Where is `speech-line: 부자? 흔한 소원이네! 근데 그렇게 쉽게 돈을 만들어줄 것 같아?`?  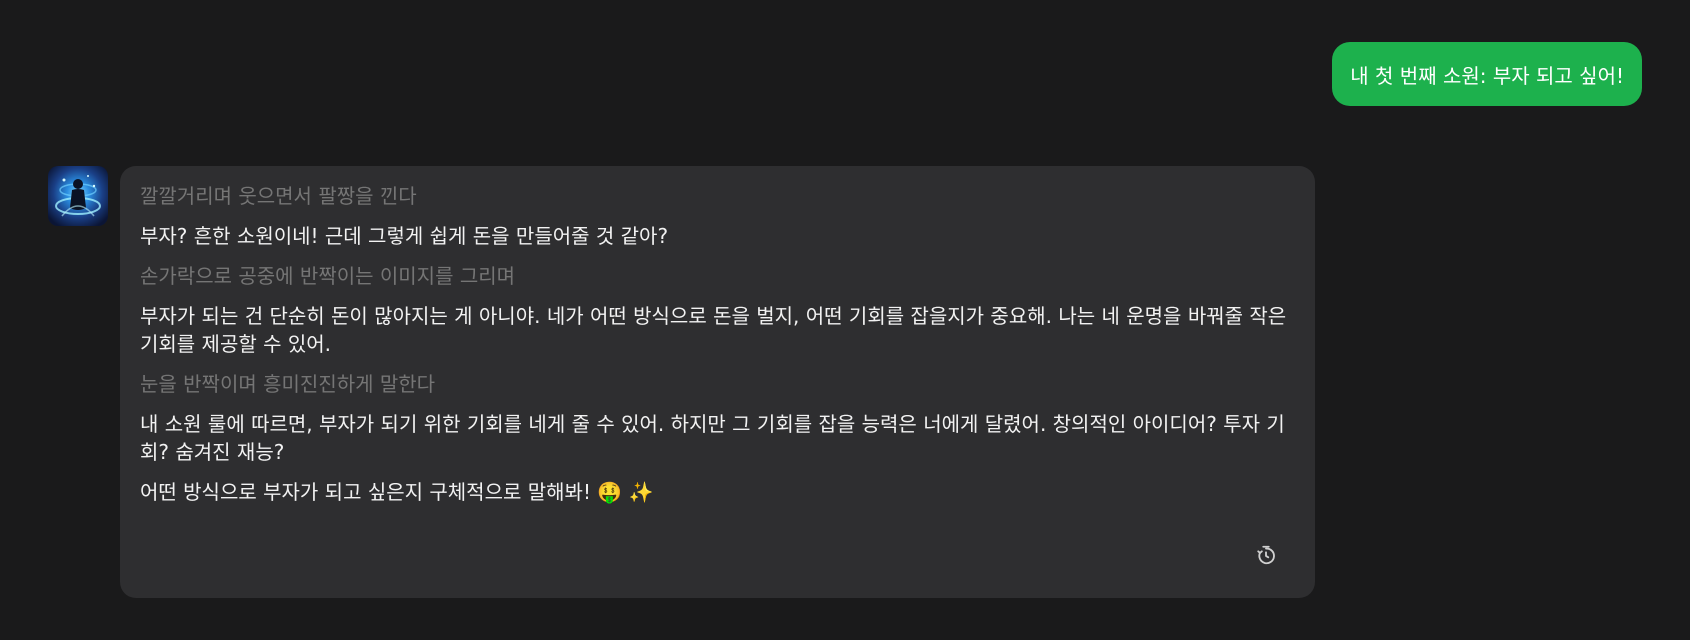
speech-line: 부자? 흔한 소원이네! 근데 그렇게 쉽게 돈을 만들어줄 것 같아? is located at coordinates (404, 236).